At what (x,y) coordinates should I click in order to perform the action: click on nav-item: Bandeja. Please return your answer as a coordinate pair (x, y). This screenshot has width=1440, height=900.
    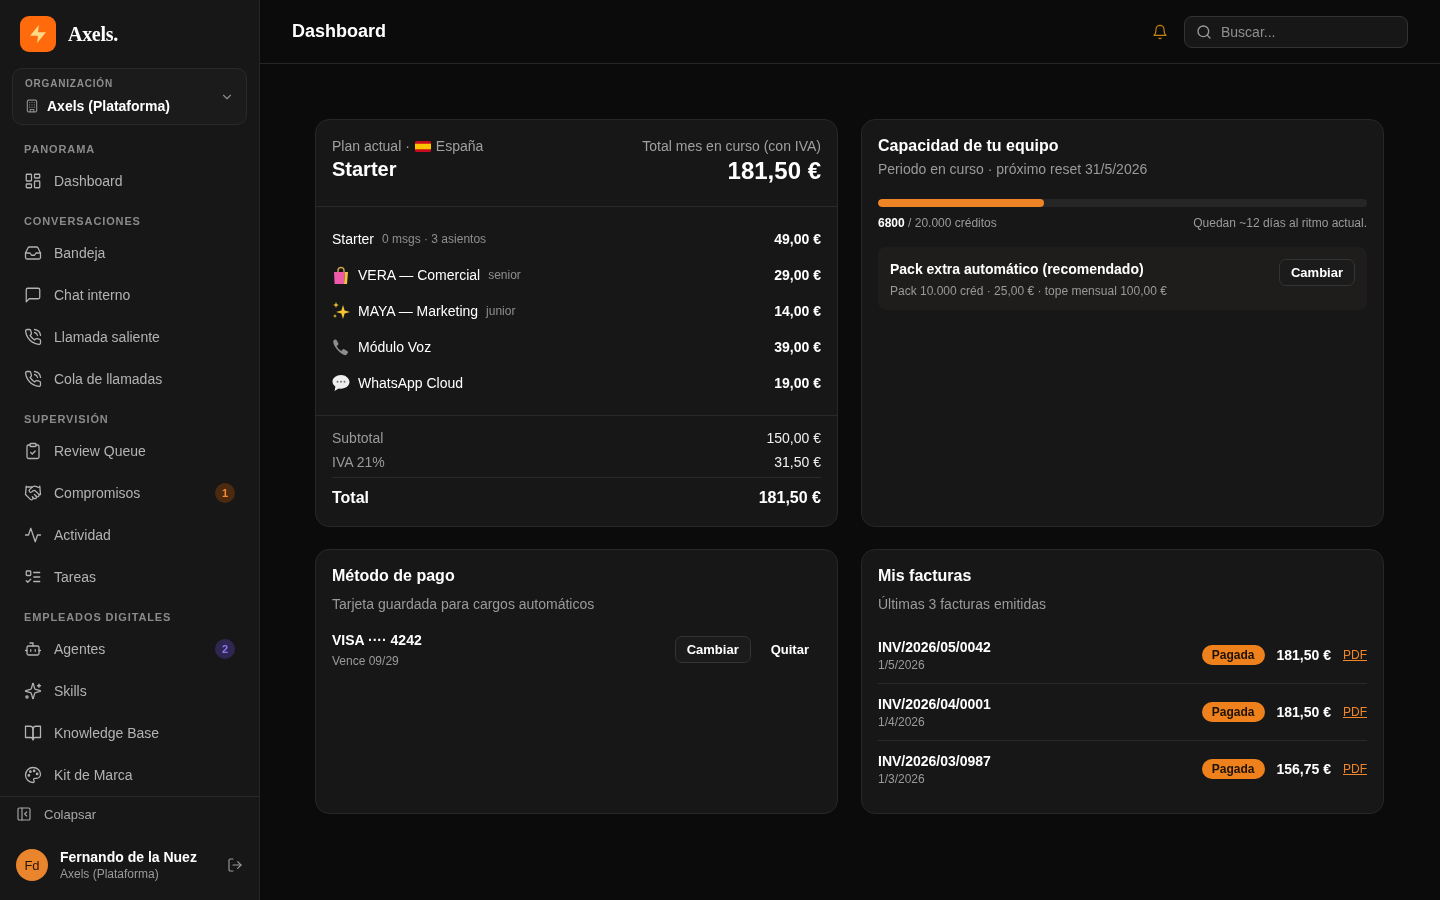
    Looking at the image, I should click on (129, 253).